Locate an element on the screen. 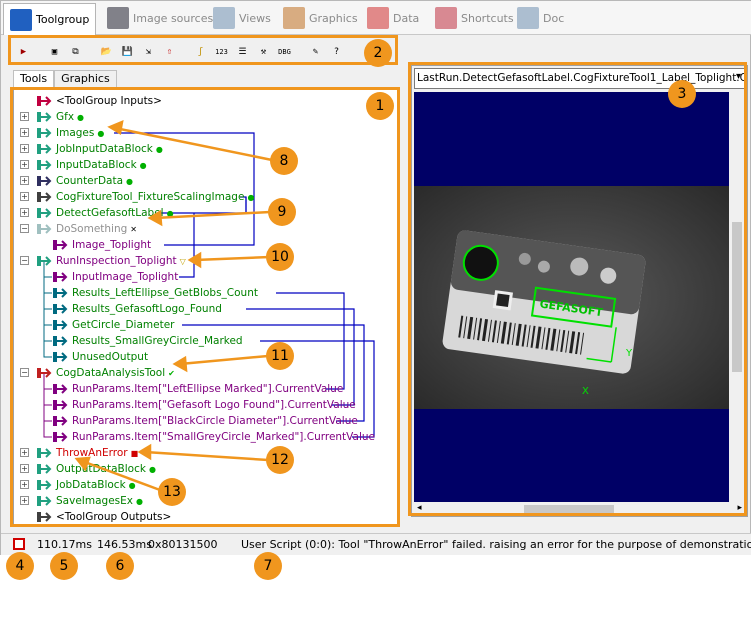  tab-image-sources: Image sources is located at coordinates (160, 18).